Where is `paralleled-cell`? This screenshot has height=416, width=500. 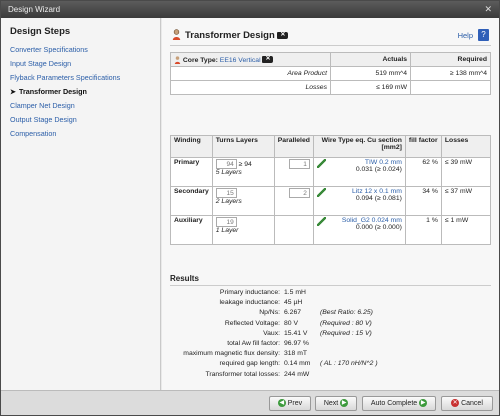
paralleled-cell is located at coordinates (293, 230).